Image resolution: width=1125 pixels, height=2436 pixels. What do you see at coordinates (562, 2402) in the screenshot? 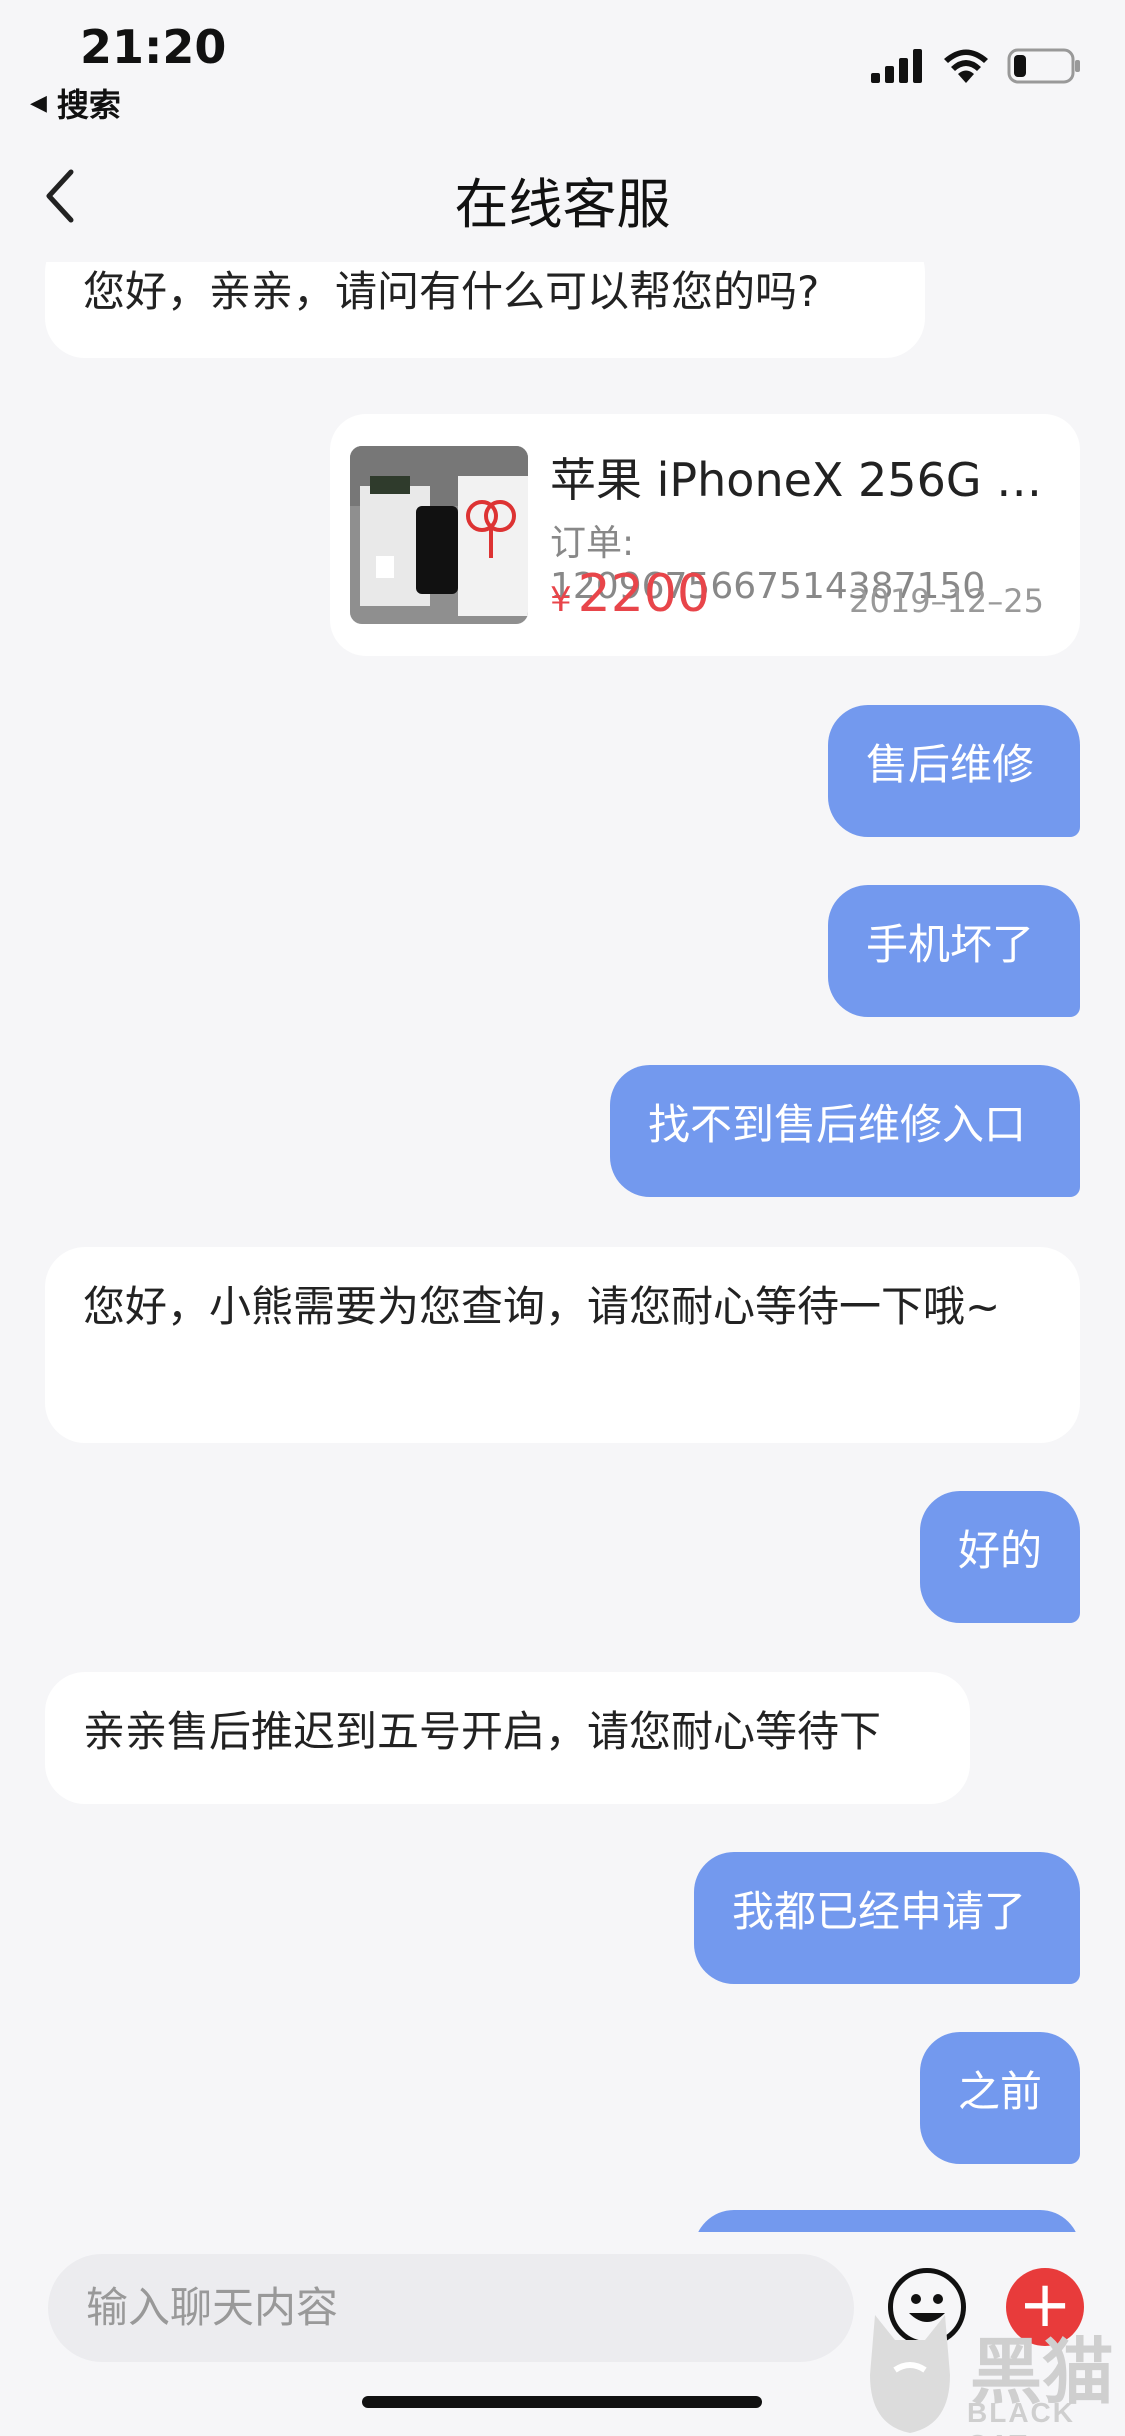
I see `home-indicator` at bounding box center [562, 2402].